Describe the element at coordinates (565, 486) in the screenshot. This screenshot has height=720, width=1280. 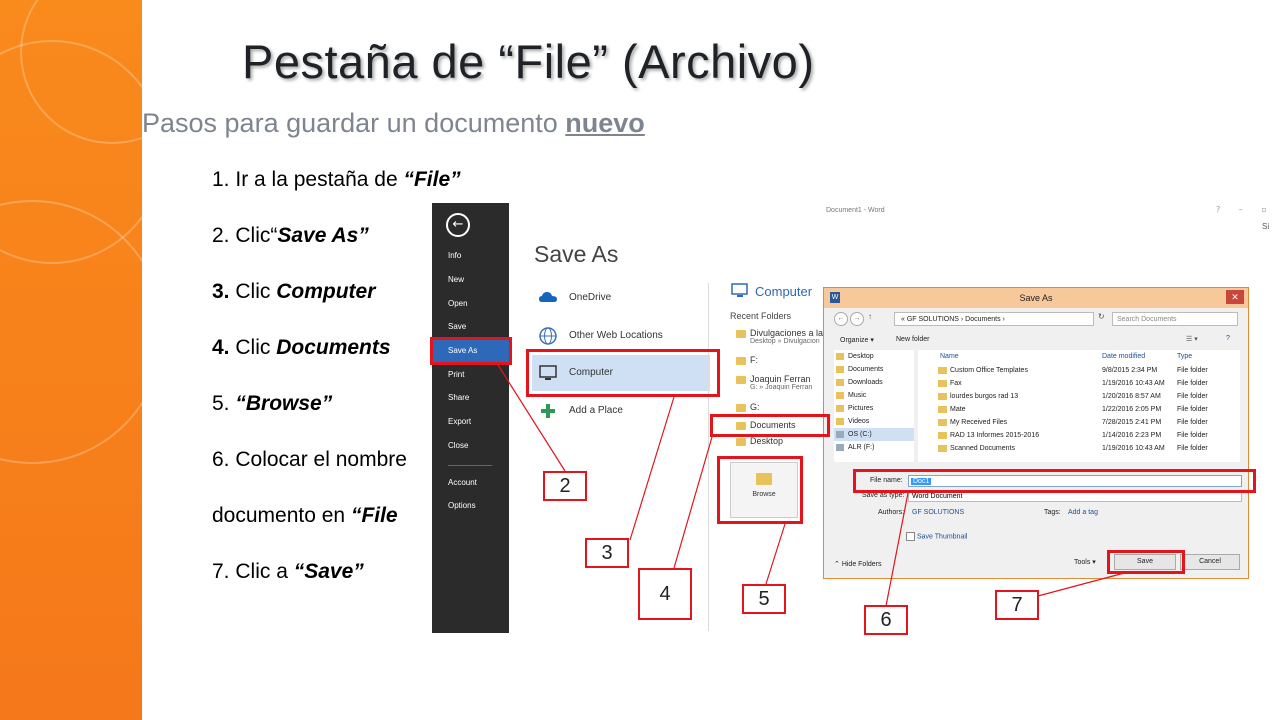
I see `callout-2: 2` at that location.